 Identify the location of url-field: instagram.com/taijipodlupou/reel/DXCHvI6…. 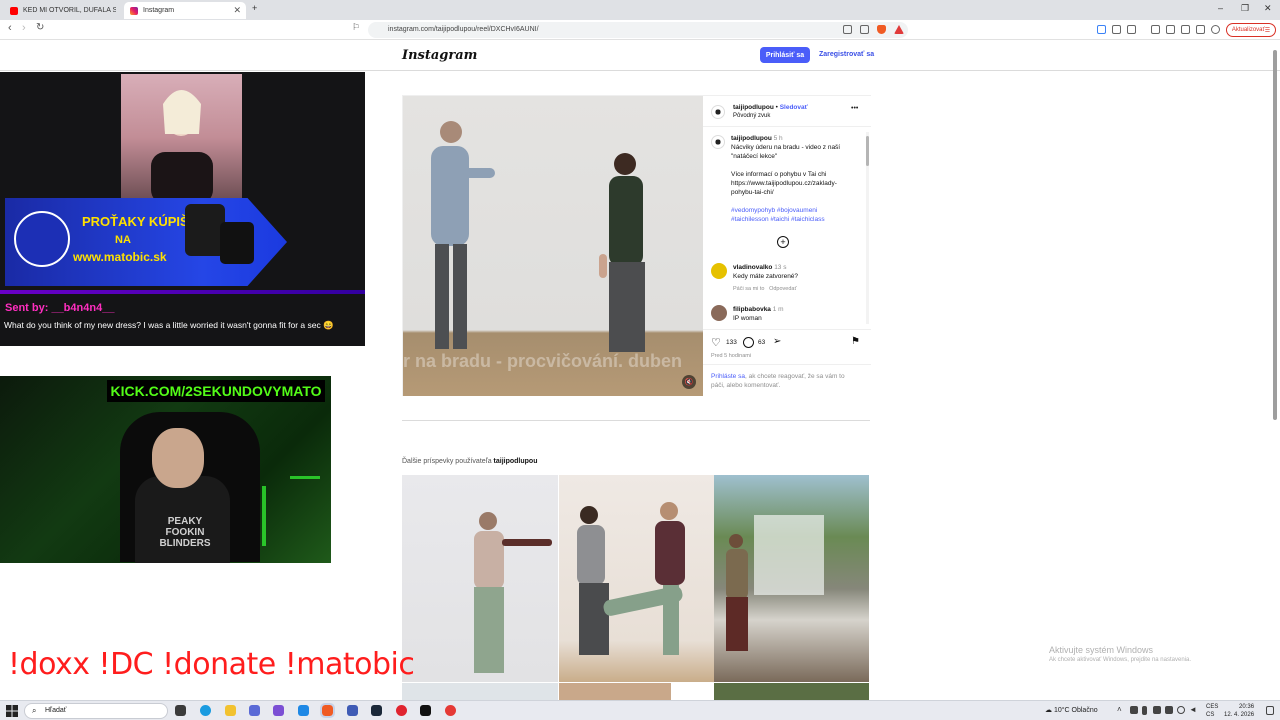
(638, 30).